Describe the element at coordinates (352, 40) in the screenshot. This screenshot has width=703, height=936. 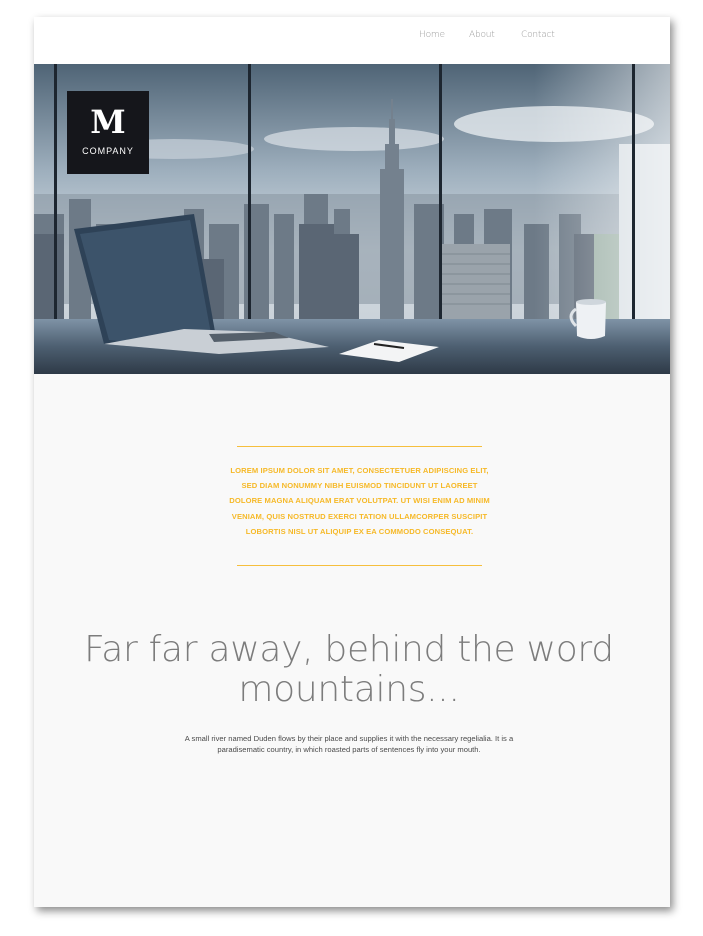
I see `header-bar: Home About Contact` at that location.